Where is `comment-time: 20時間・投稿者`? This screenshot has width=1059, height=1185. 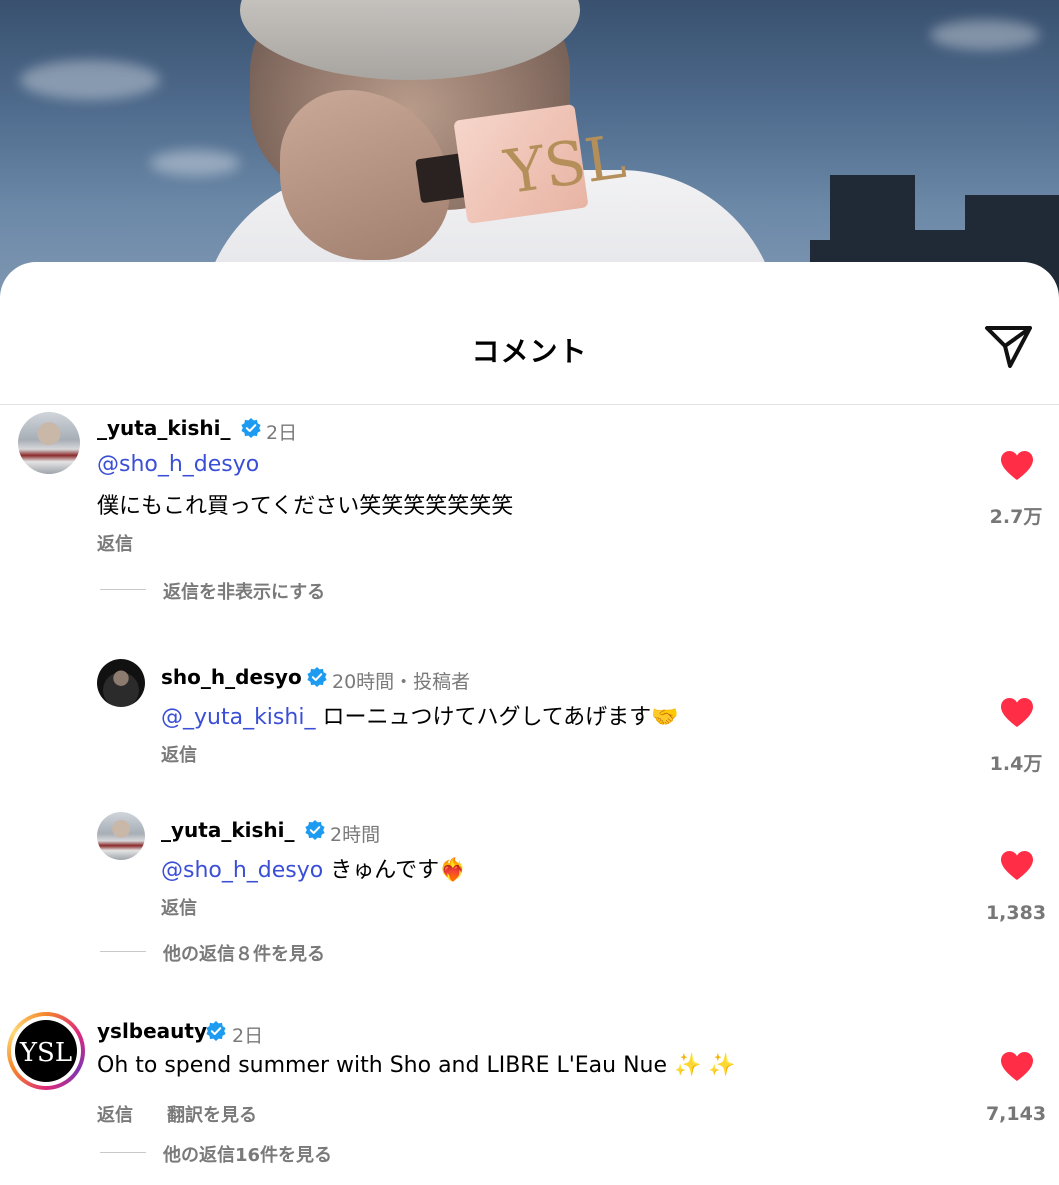 comment-time: 20時間・投稿者 is located at coordinates (401, 682).